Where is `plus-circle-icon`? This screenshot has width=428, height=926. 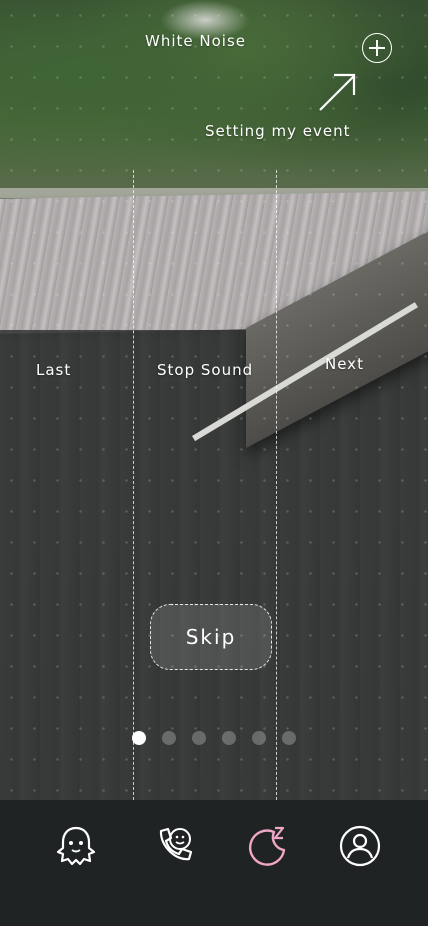 plus-circle-icon is located at coordinates (377, 48).